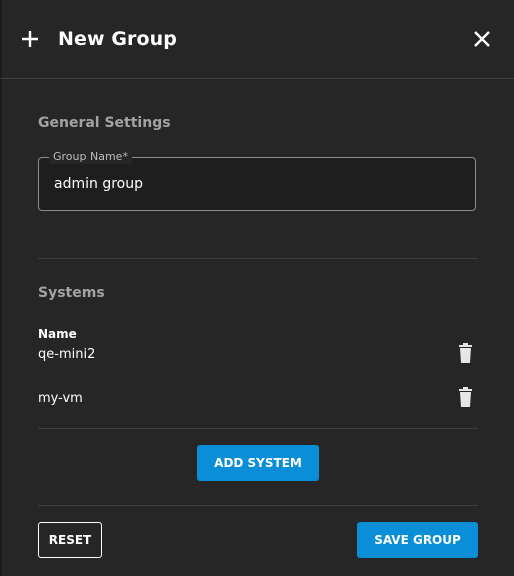 This screenshot has width=514, height=576. I want to click on general-settings-title: General Settings, so click(104, 123).